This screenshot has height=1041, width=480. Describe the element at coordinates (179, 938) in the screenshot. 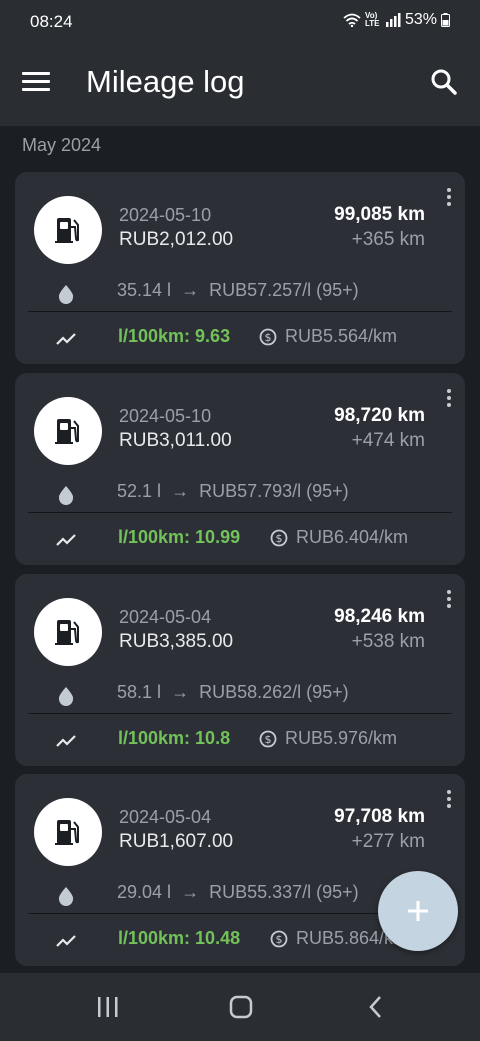

I see `fuel-consumption: l/100km: 10.48` at that location.